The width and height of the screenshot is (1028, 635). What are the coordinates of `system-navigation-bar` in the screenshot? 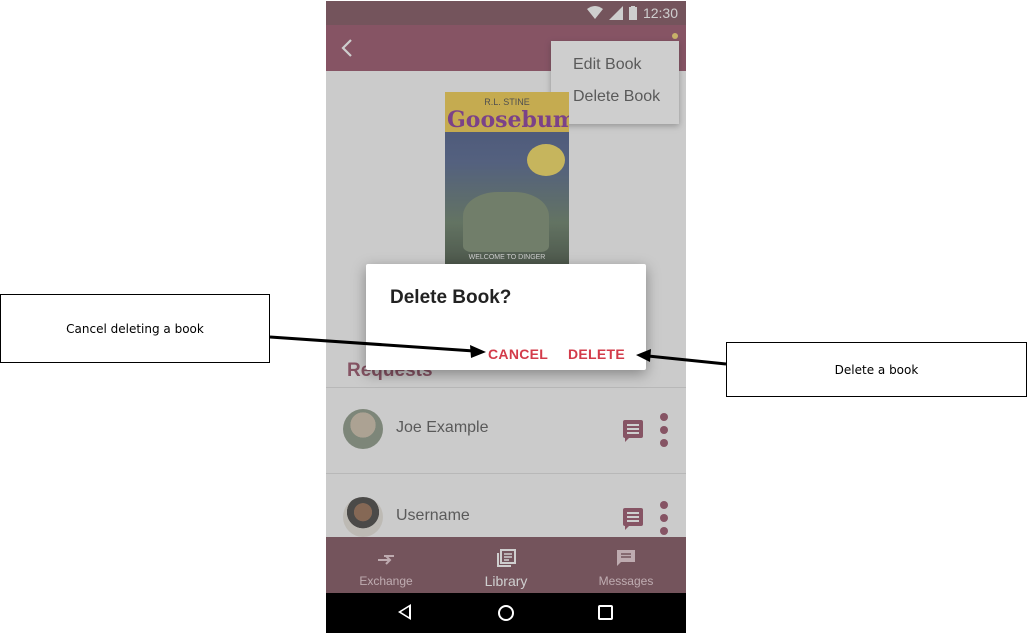 It's located at (506, 613).